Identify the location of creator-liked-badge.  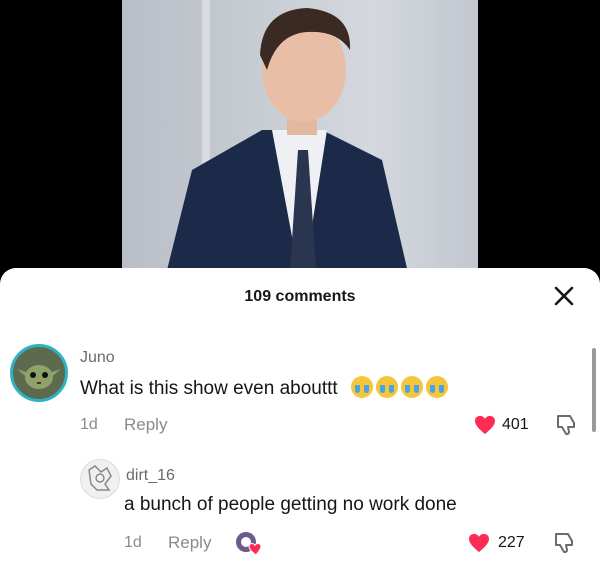
(250, 543).